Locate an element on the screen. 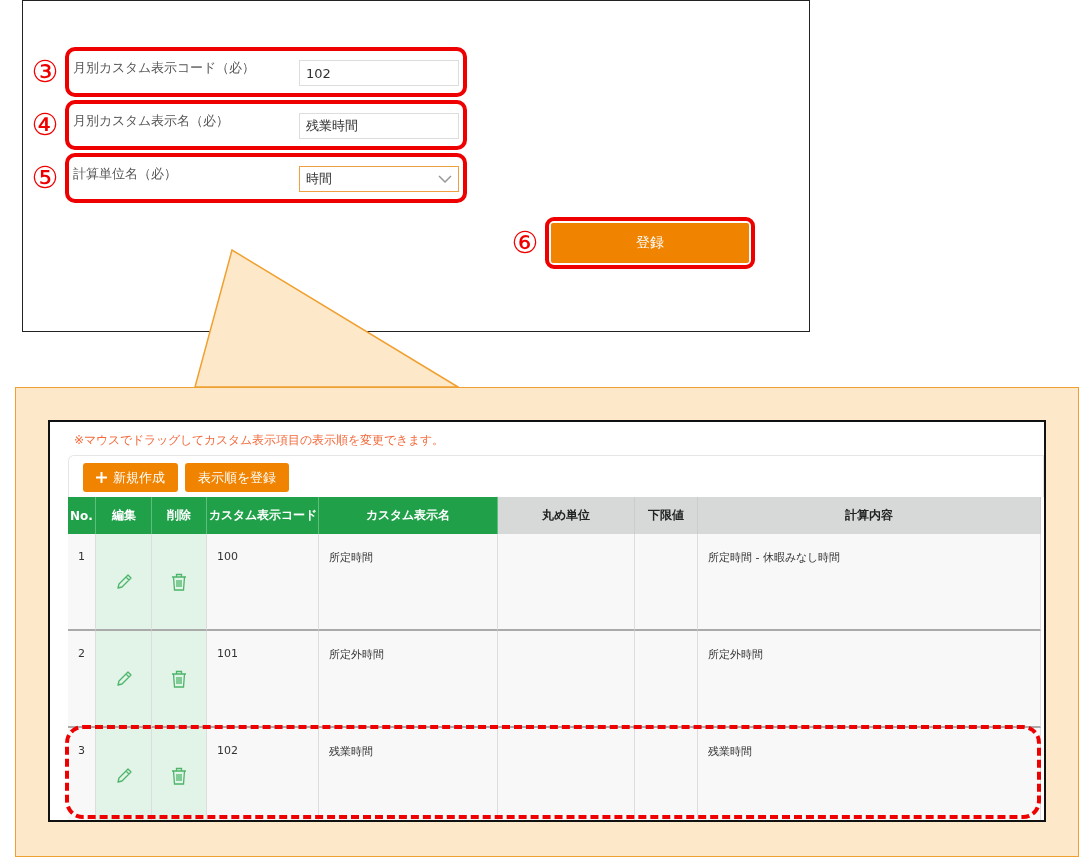  input-field: 残業時間 is located at coordinates (379, 126).